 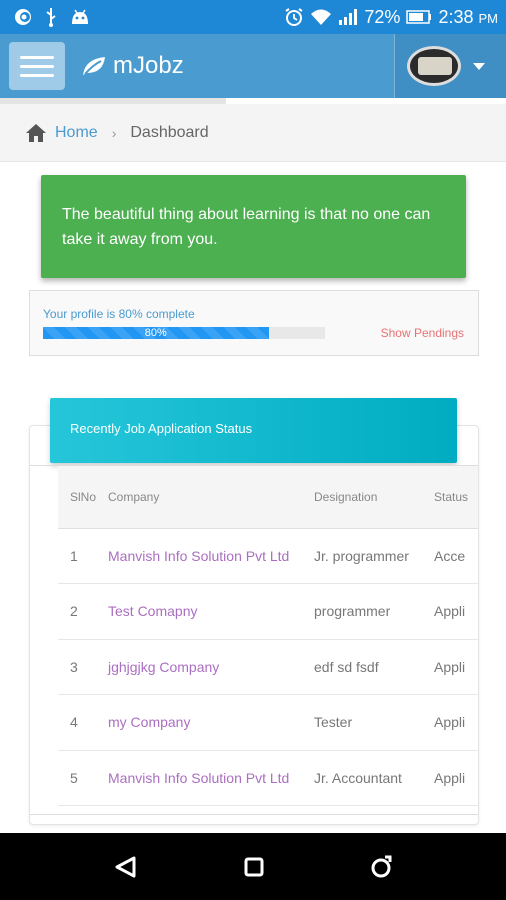 I want to click on table-header-row: SlNo Company Designation Status, so click(x=268, y=497).